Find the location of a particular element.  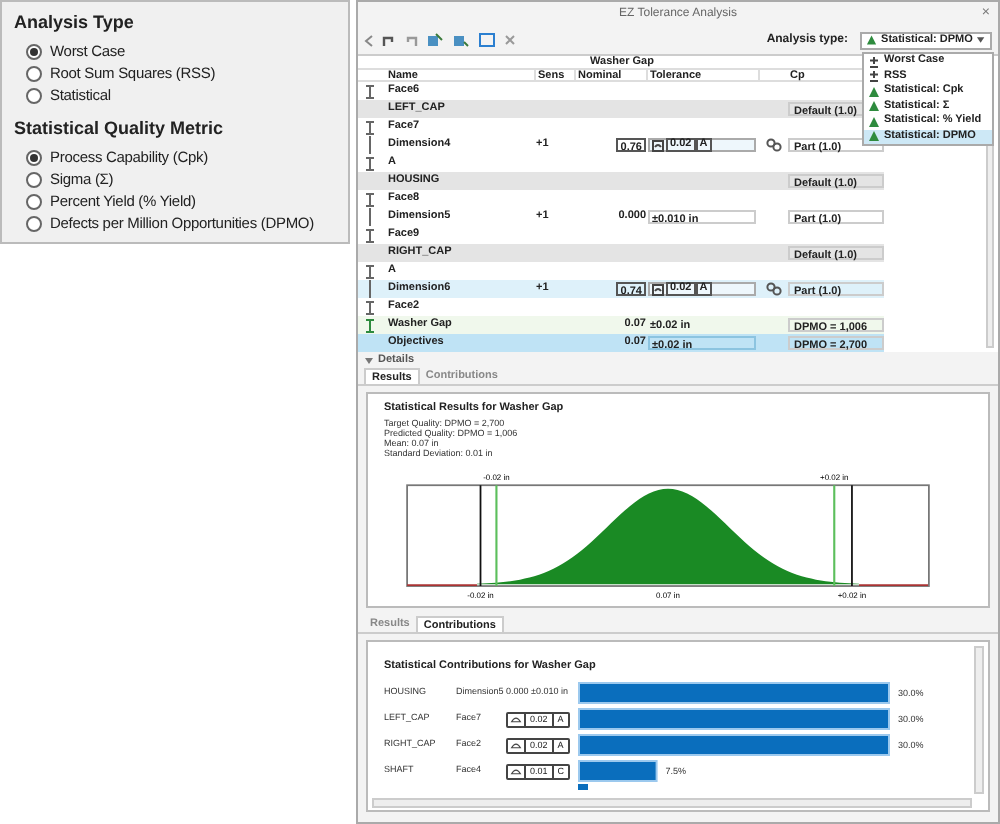

scroll-bar is located at coordinates (979, 720).